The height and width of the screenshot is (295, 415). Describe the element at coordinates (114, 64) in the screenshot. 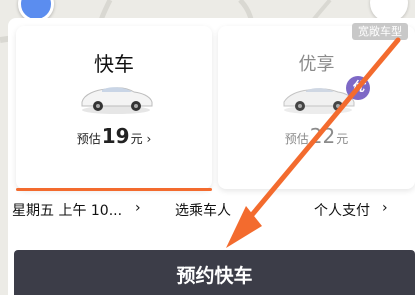

I see `card-title: 快车` at that location.